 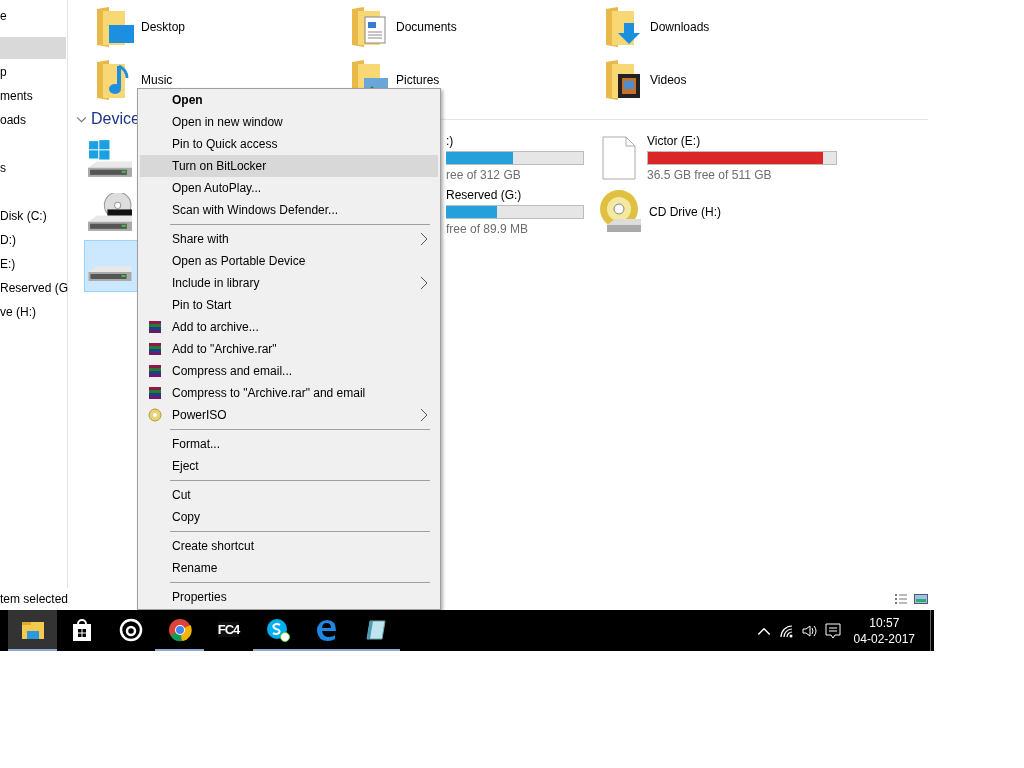 What do you see at coordinates (110, 273) in the screenshot?
I see `drive-icon` at bounding box center [110, 273].